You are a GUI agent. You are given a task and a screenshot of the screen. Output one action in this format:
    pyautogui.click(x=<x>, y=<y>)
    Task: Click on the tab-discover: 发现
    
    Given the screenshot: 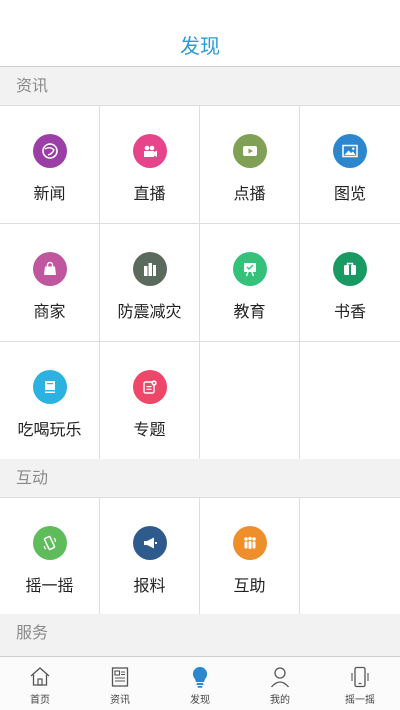 What is the action you would take?
    pyautogui.click(x=200, y=683)
    